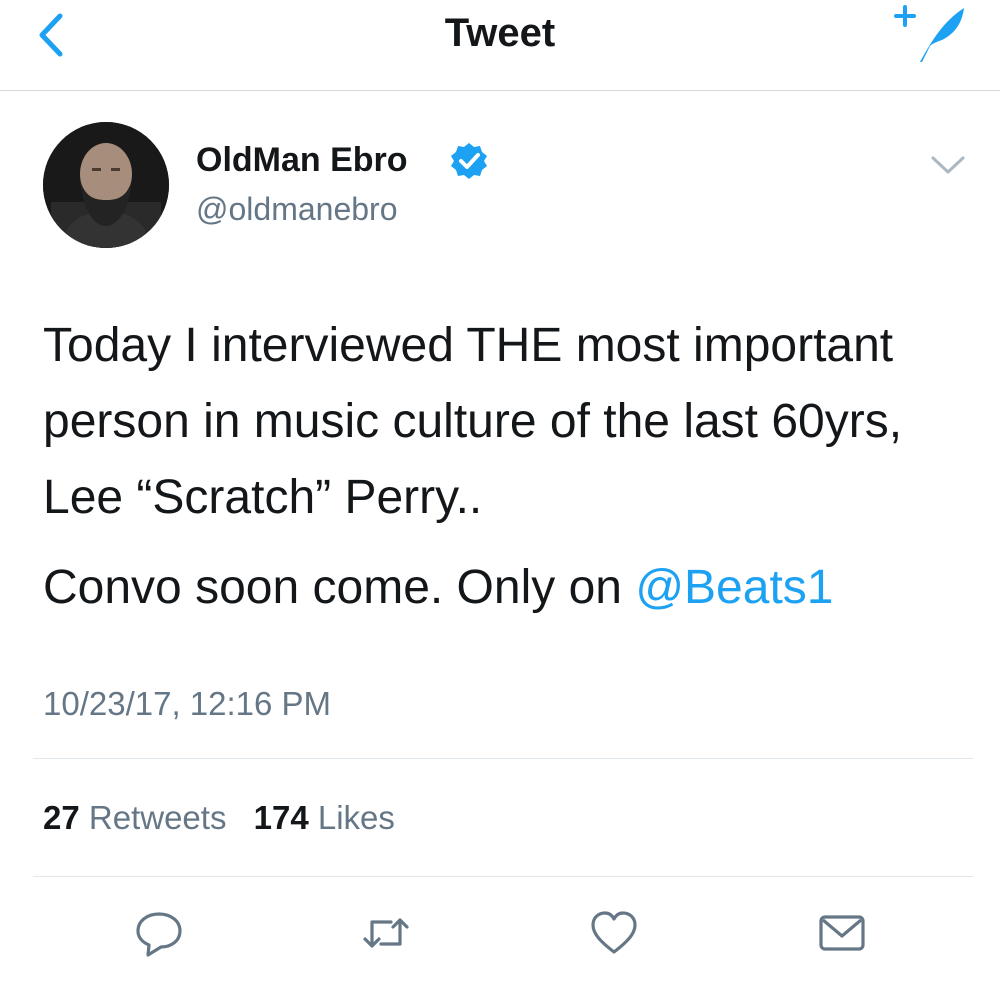 The height and width of the screenshot is (992, 1000). Describe the element at coordinates (386, 933) in the screenshot. I see `retweet-icon` at that location.